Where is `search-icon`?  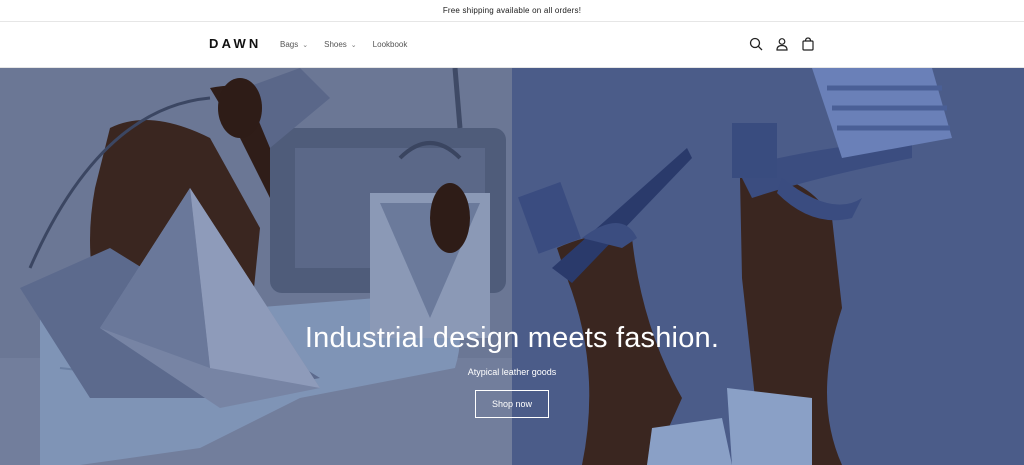
search-icon is located at coordinates (756, 44).